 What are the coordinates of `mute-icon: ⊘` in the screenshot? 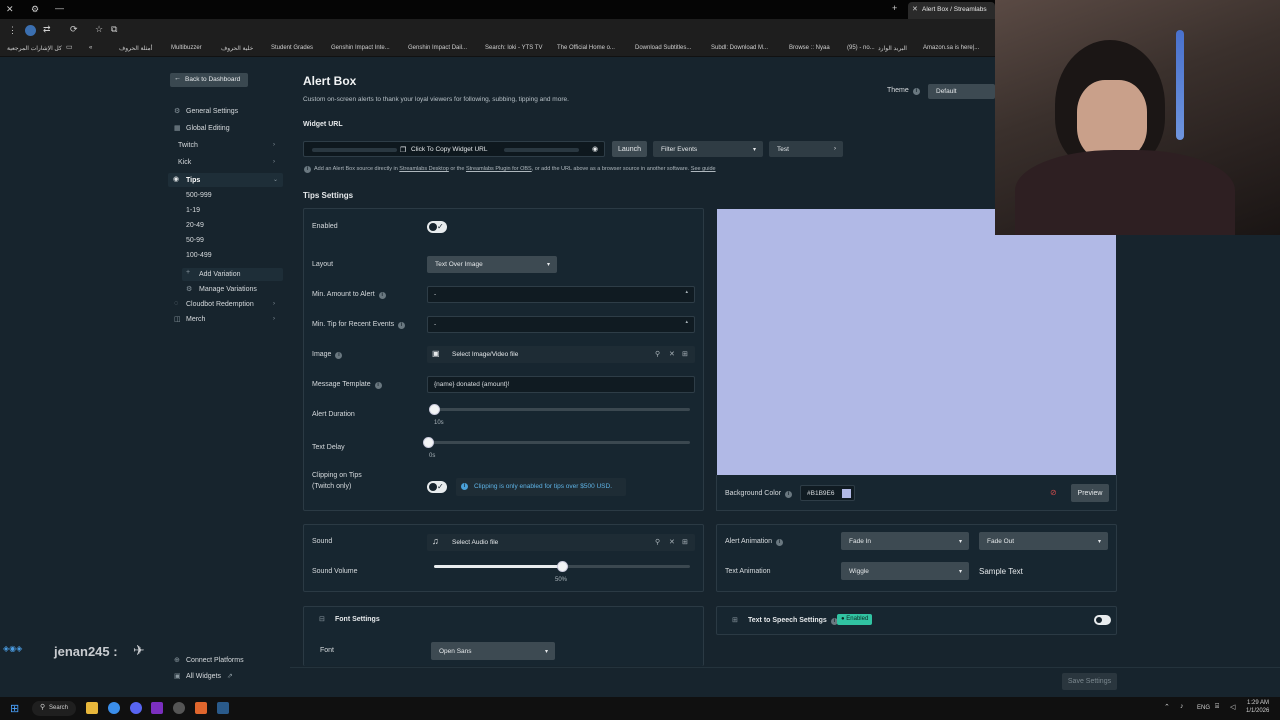 It's located at (1053, 492).